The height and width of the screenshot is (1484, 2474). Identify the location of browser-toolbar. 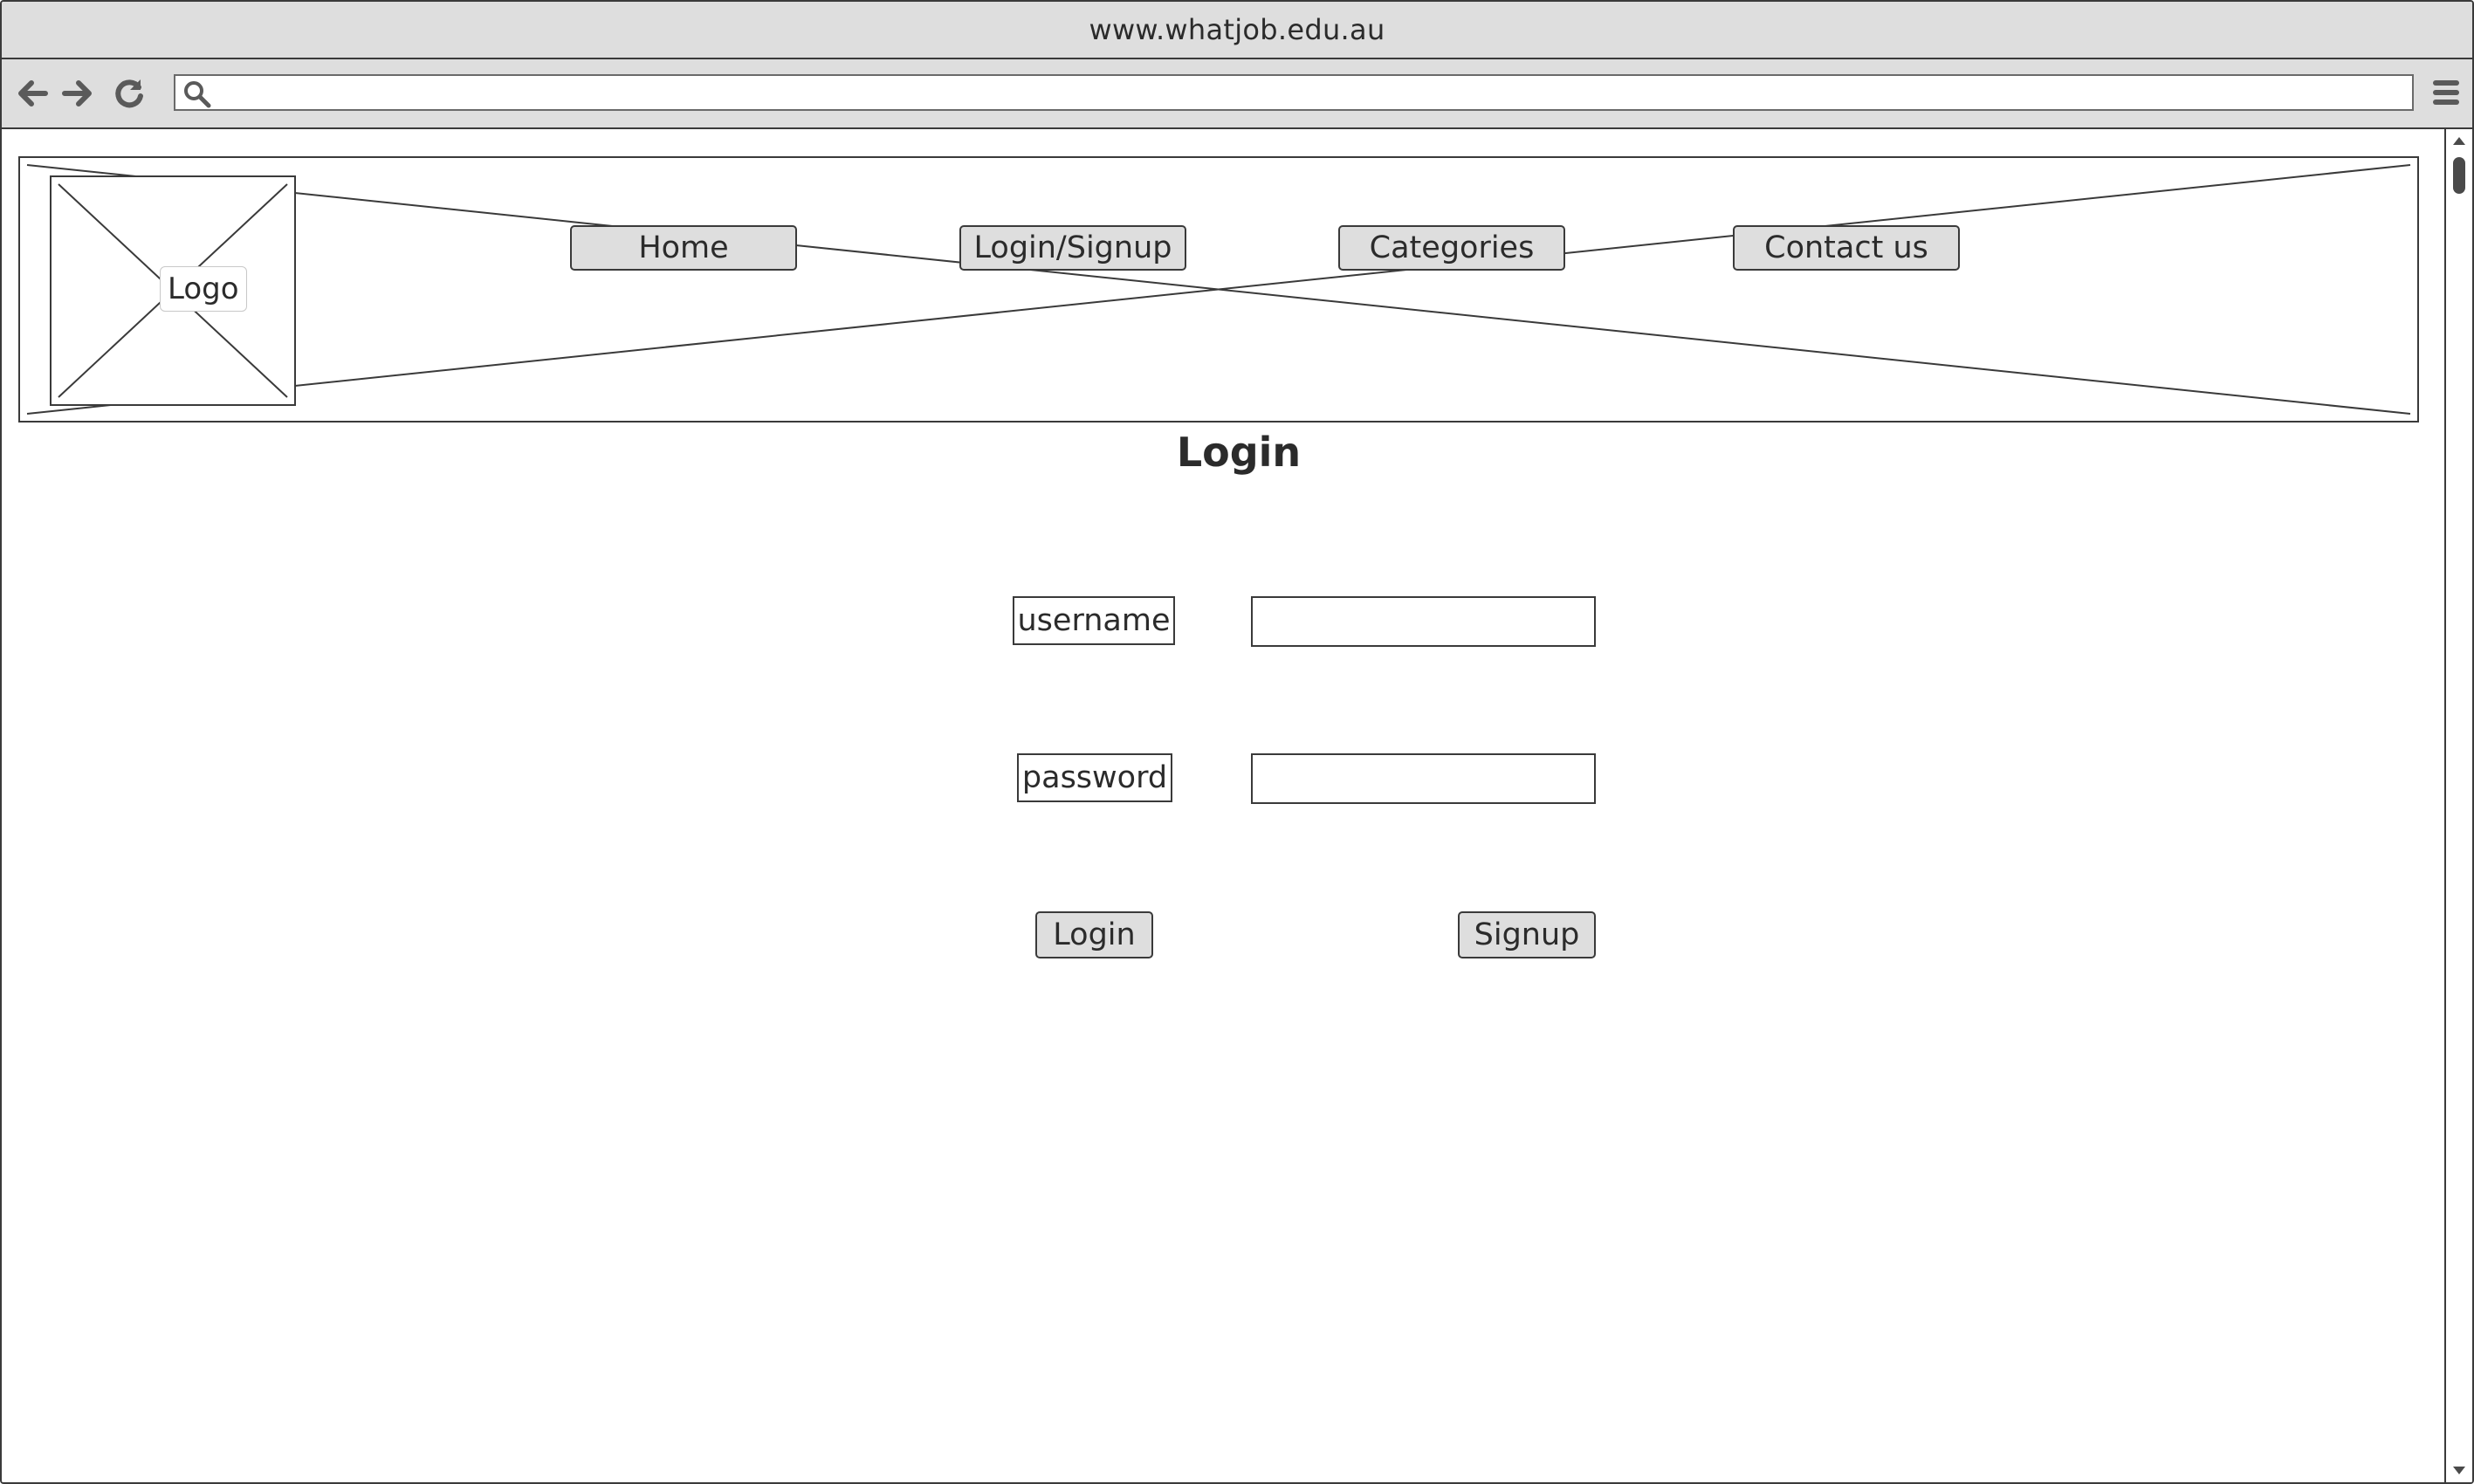
(1237, 94).